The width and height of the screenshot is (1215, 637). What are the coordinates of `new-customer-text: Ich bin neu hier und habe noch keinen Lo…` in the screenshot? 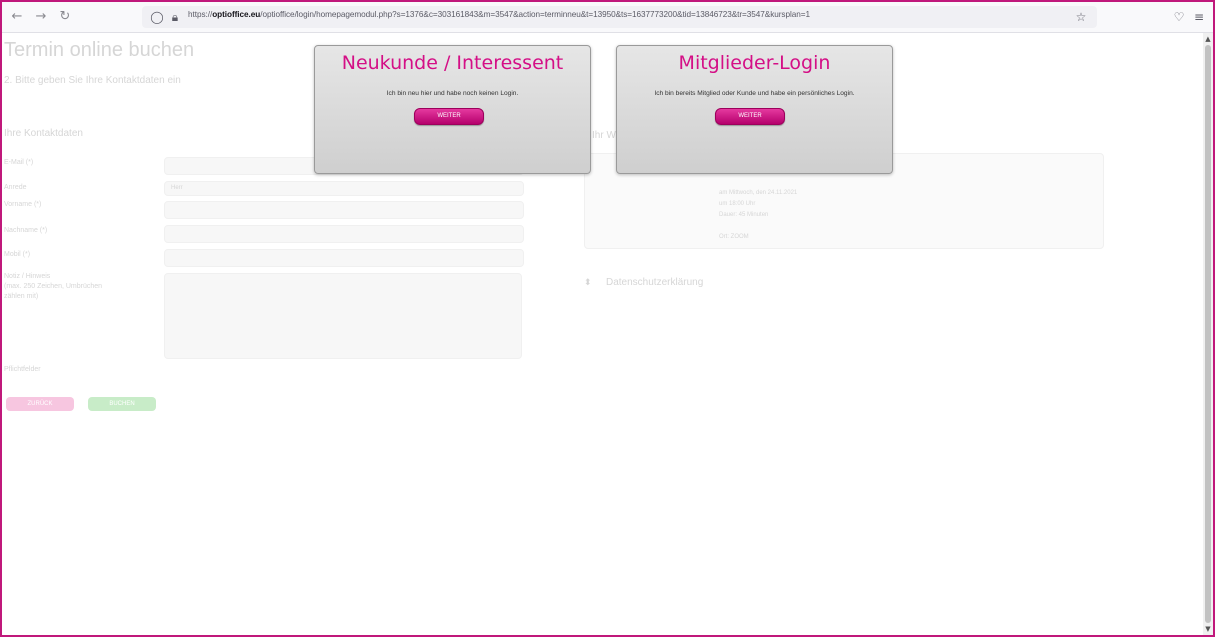 It's located at (452, 93).